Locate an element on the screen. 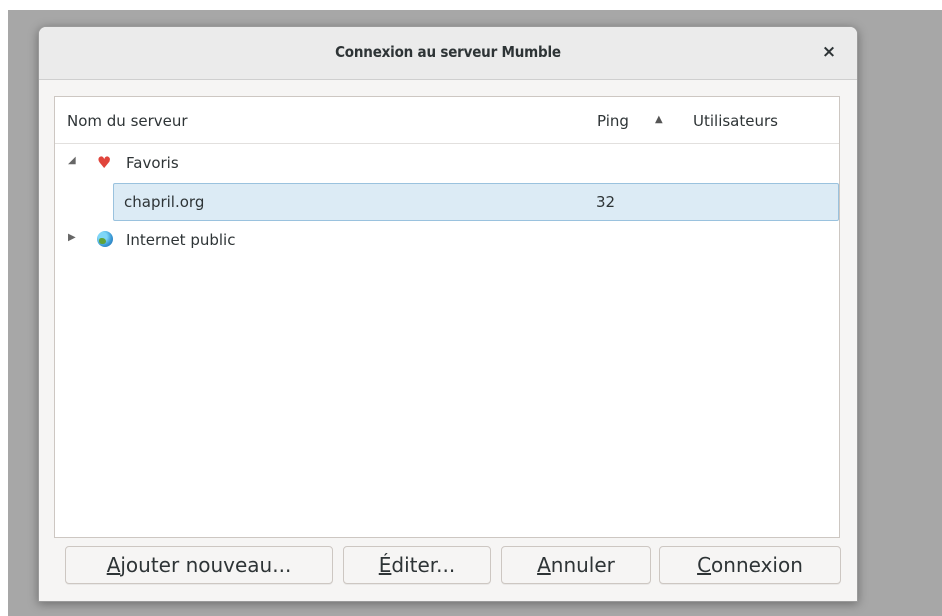 This screenshot has width=942, height=616. titlebar: Connexion au serveur Mumble × is located at coordinates (448, 53).